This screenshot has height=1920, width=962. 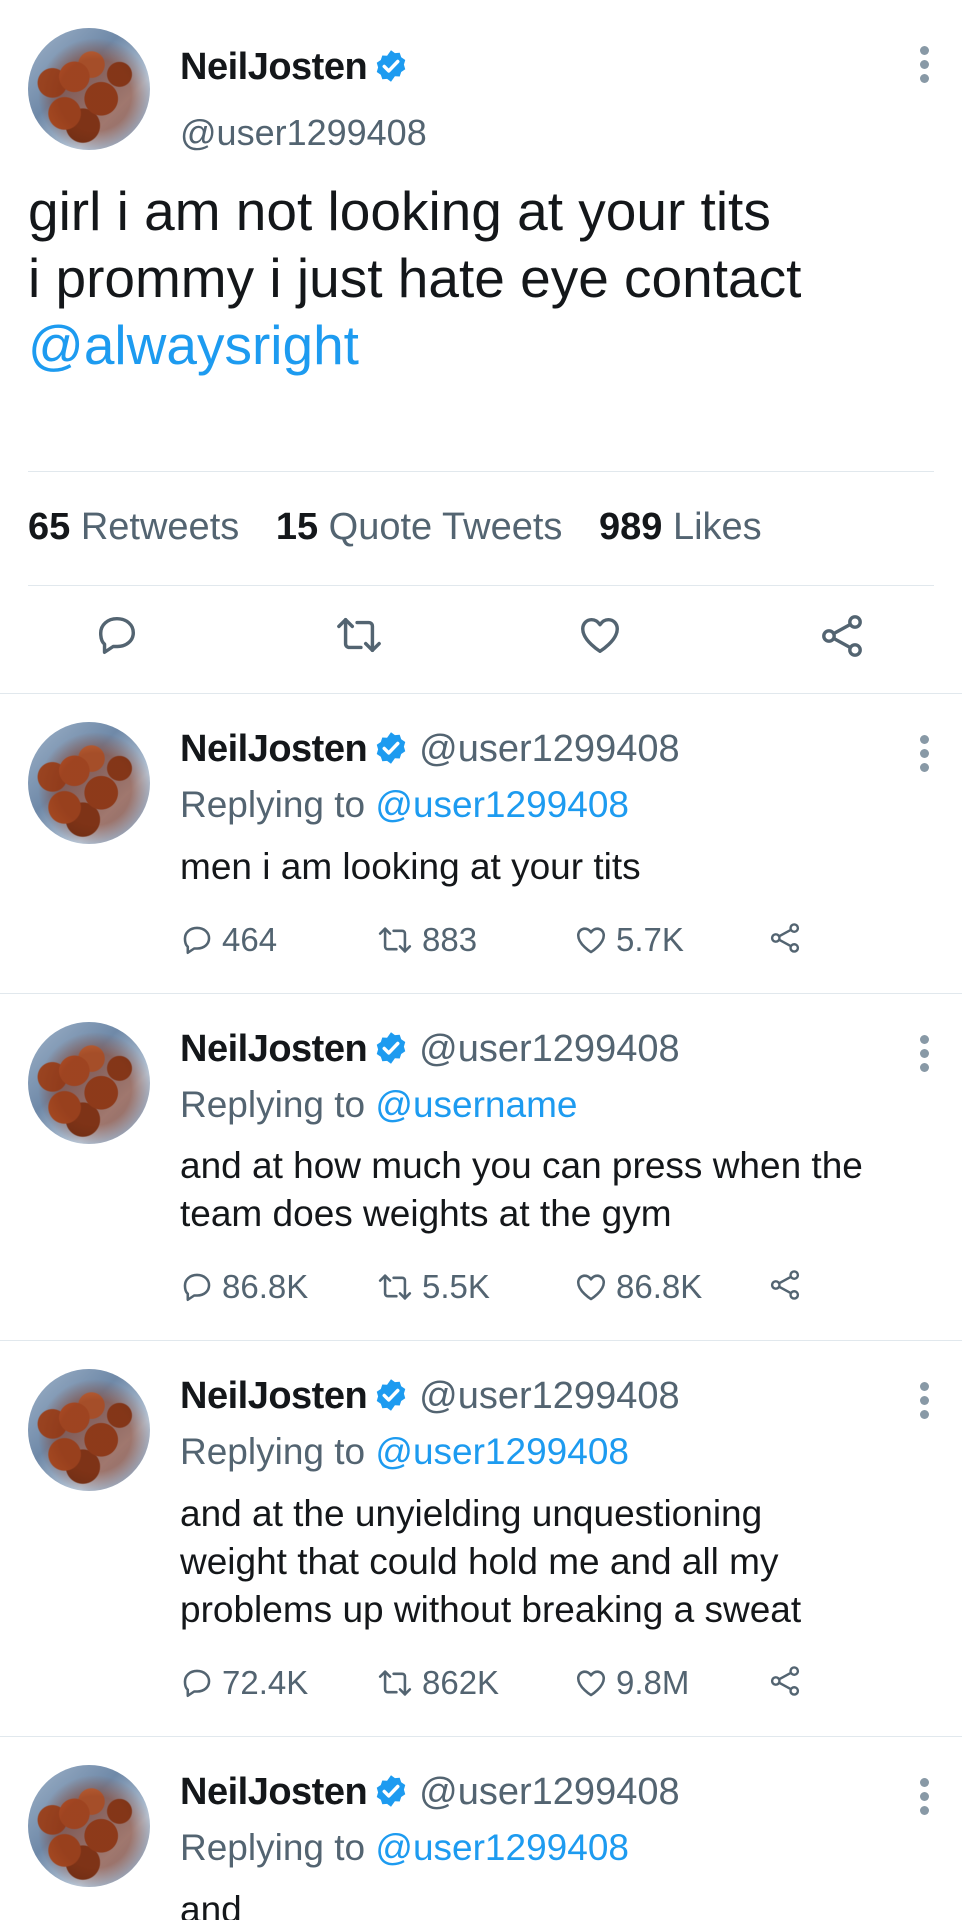 I want to click on quotes-count: 15, so click(x=297, y=527).